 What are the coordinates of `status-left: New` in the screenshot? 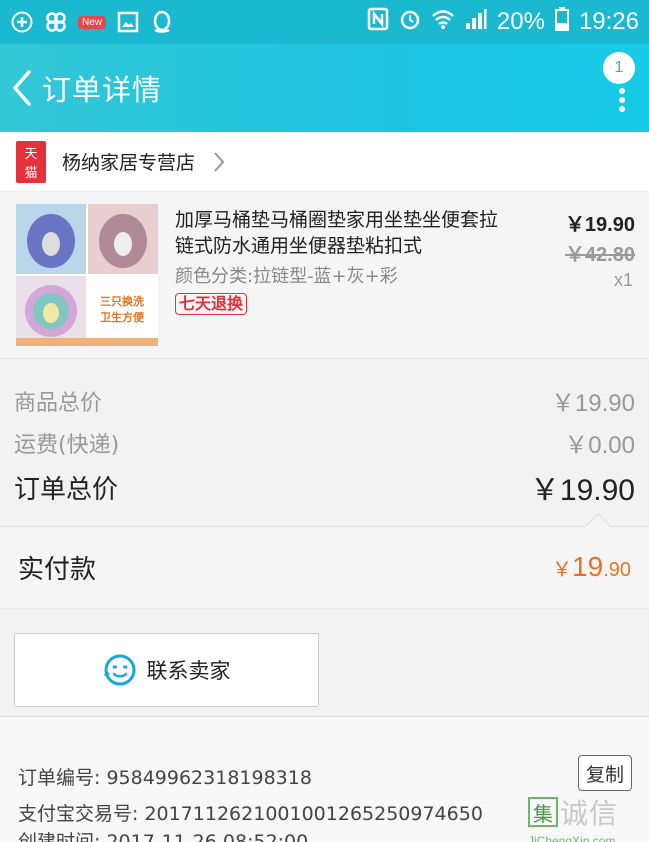 It's located at (92, 22).